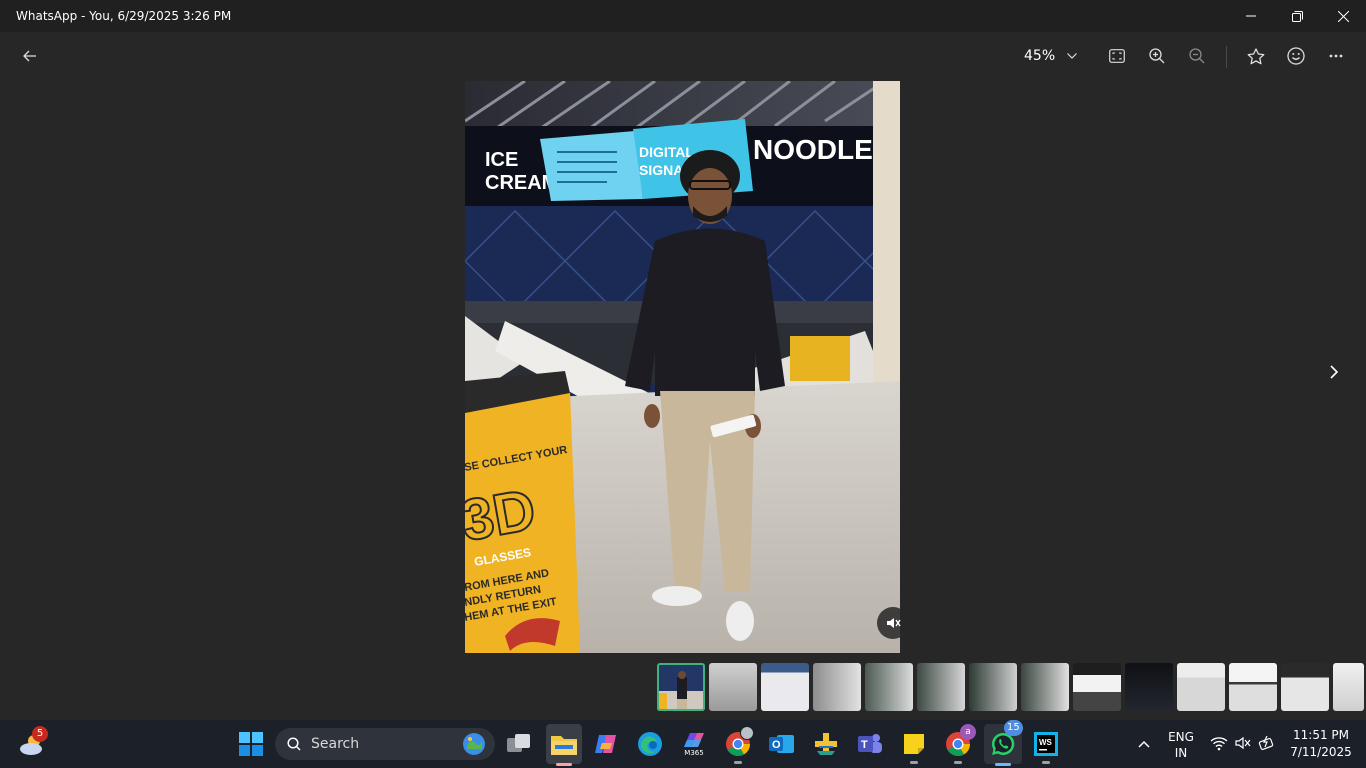 The image size is (1366, 768). I want to click on chrome-profile-badge: a, so click(968, 732).